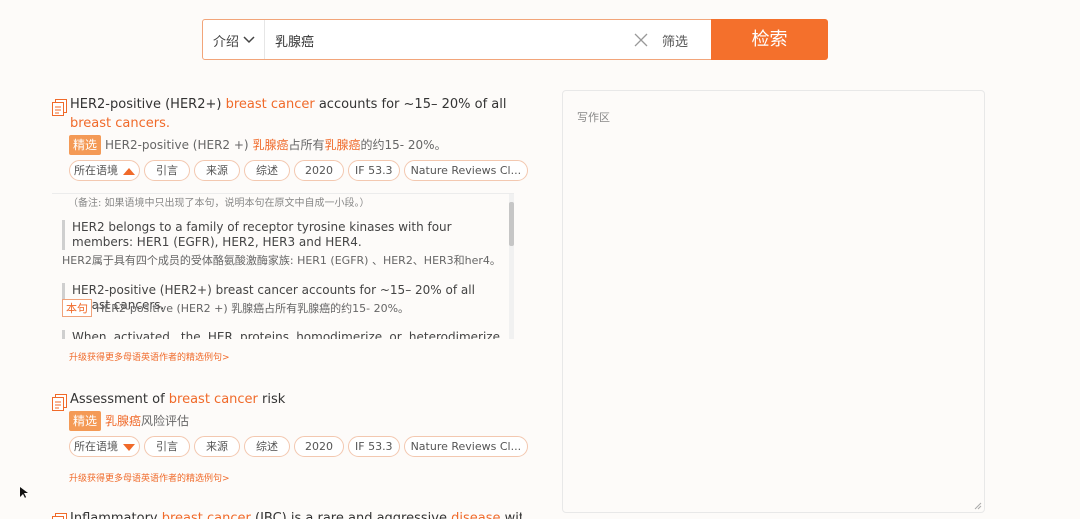  Describe the element at coordinates (77, 308) in the screenshot. I see `current-sentence-badge: 本句` at that location.